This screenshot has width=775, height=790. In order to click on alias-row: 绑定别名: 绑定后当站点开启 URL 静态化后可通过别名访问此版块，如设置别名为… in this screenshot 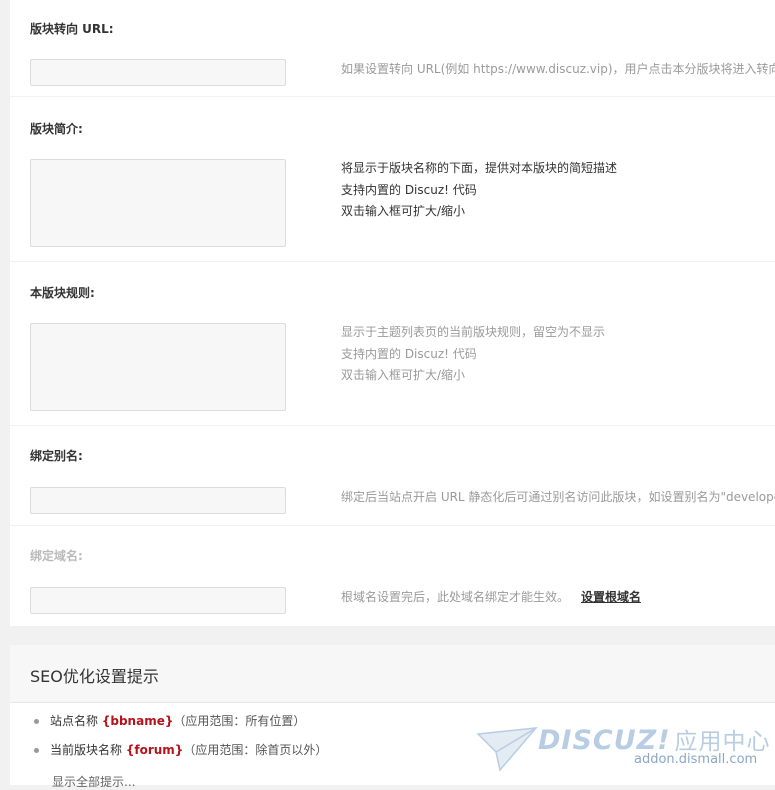, I will do `click(392, 476)`.